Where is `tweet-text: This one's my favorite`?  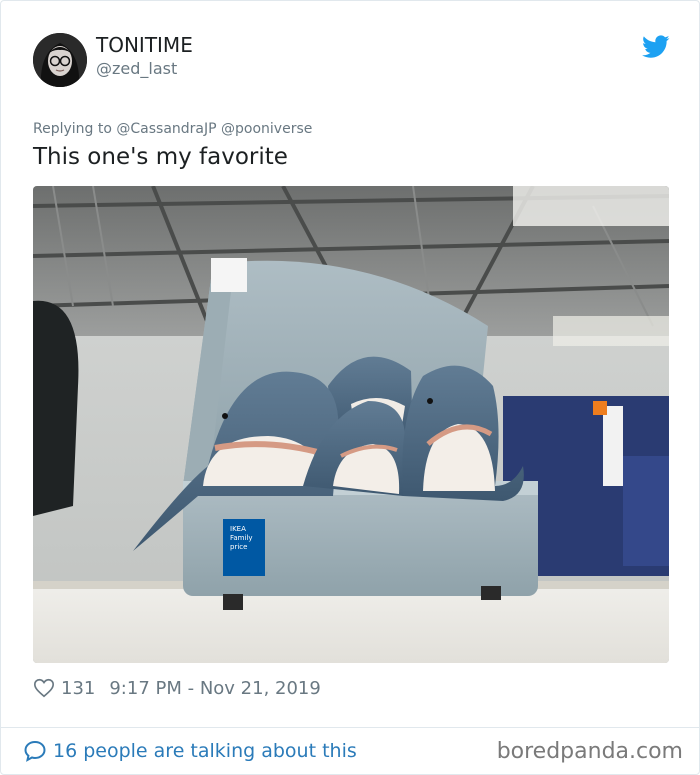 tweet-text: This one's my favorite is located at coordinates (160, 157).